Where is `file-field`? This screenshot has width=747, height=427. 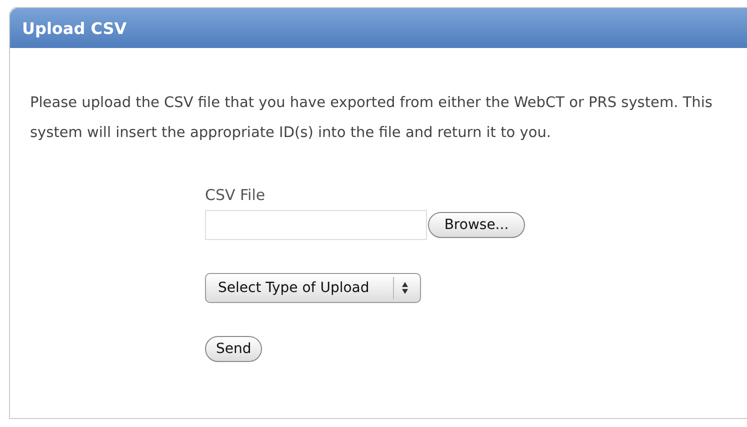 file-field is located at coordinates (316, 225).